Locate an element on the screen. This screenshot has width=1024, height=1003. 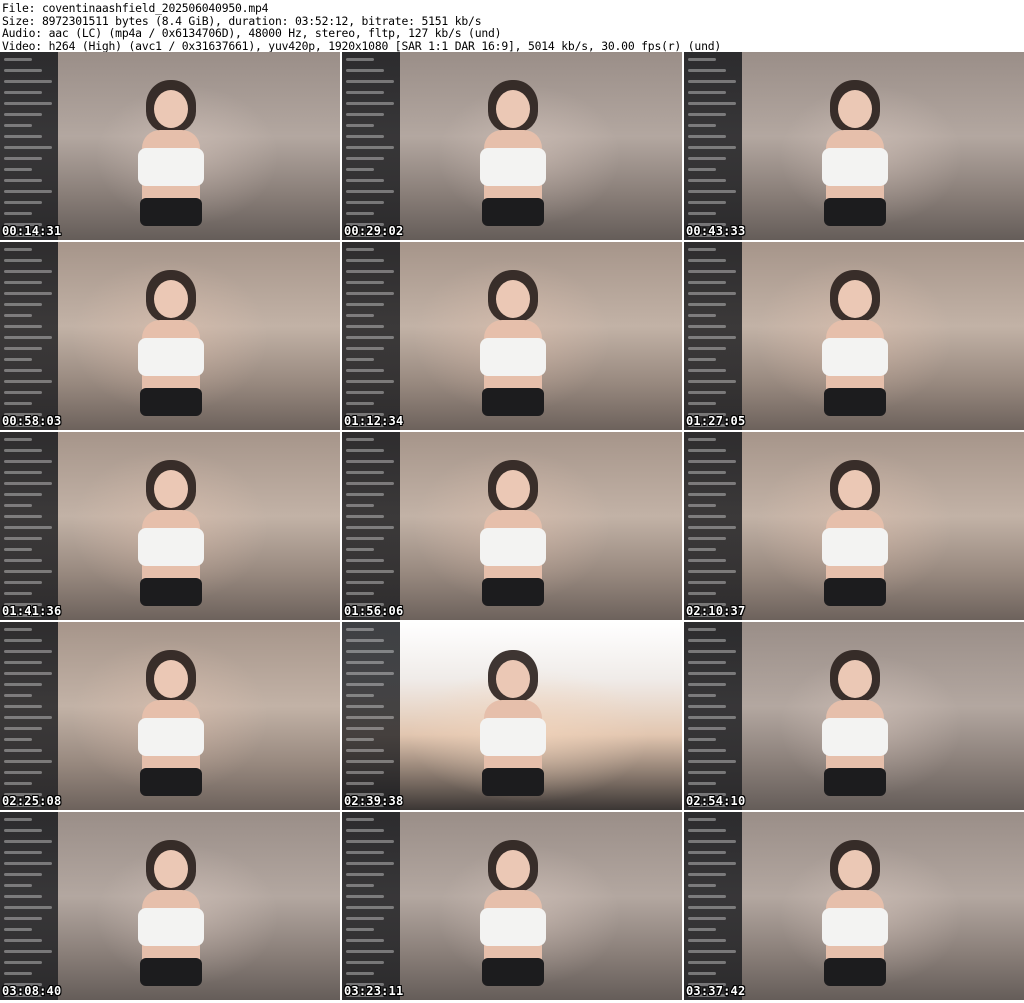
thumbnail-timestamp: 00:58:03 is located at coordinates (32, 421).